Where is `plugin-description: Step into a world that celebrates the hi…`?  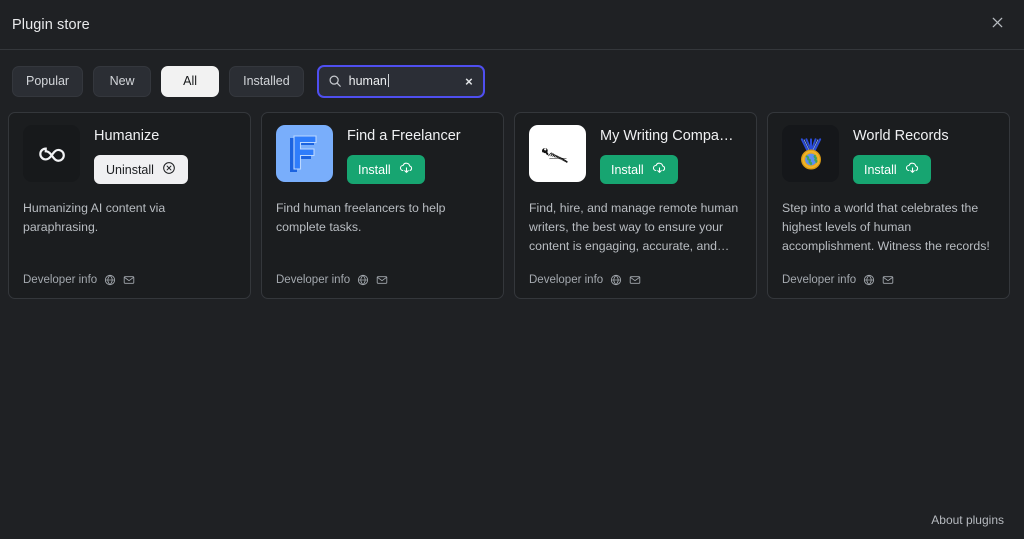 plugin-description: Step into a world that celebrates the hi… is located at coordinates (886, 227).